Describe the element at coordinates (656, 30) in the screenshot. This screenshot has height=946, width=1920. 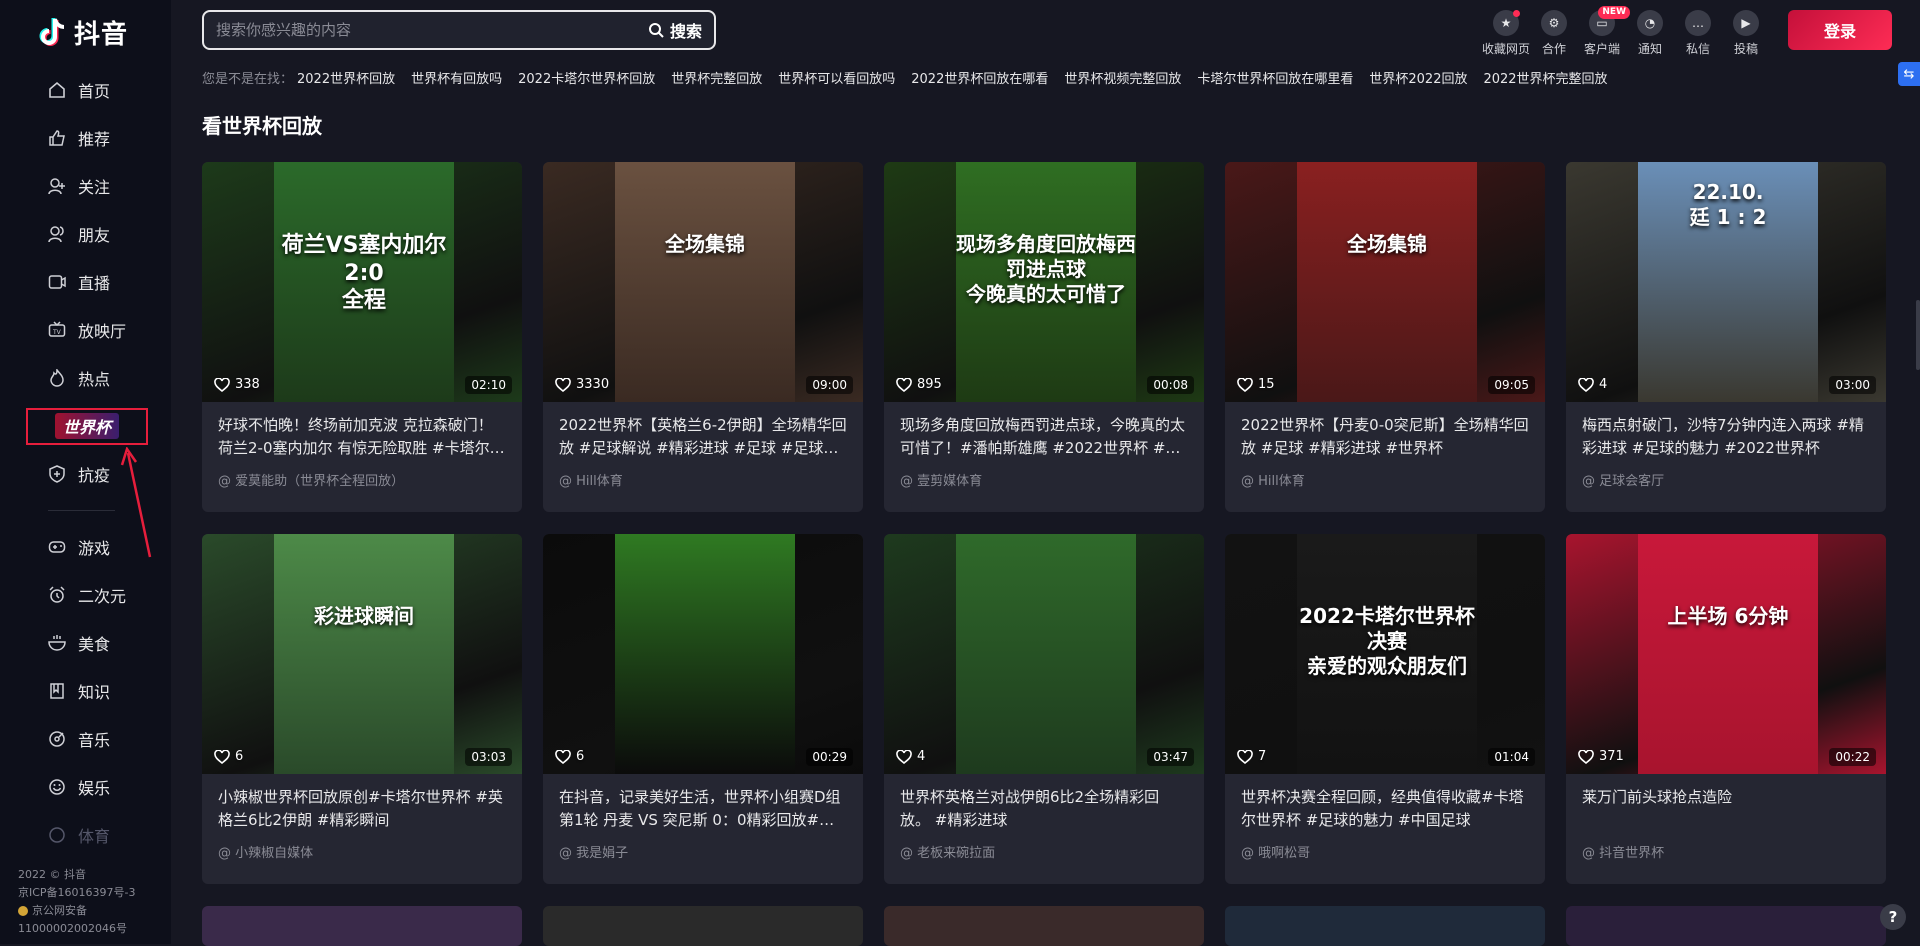
I see `search-icon` at that location.